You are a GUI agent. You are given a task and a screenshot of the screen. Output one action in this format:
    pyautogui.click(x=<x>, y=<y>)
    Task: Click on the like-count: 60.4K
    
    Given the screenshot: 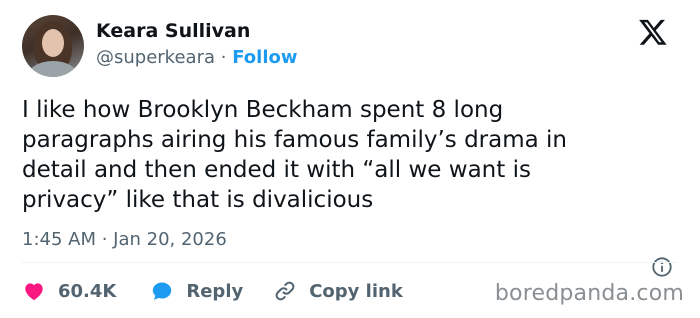 What is the action you would take?
    pyautogui.click(x=87, y=291)
    